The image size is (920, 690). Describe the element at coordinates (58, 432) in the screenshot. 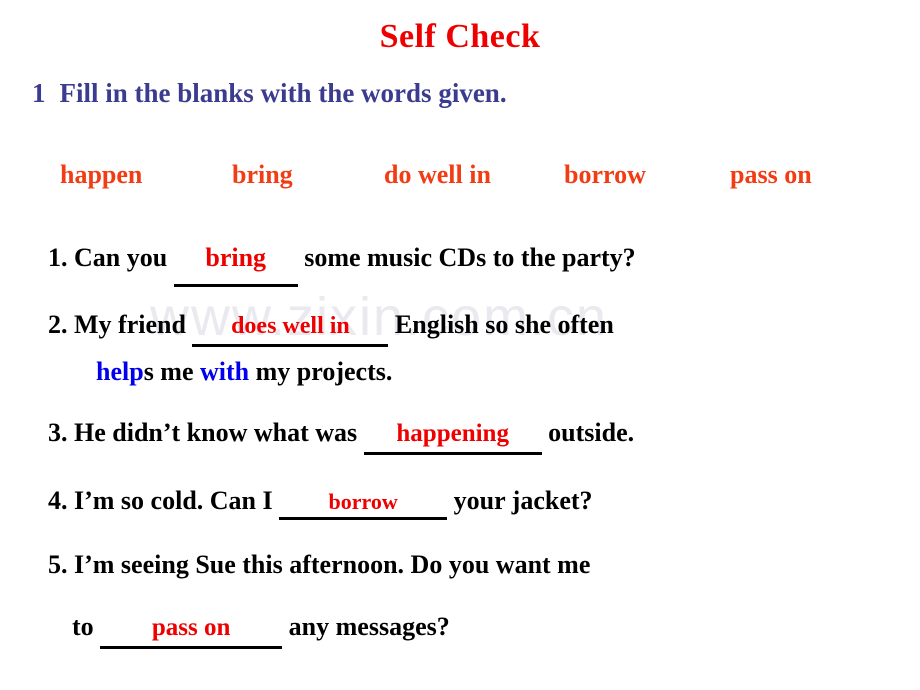

I see `question-number-3: 3.` at that location.